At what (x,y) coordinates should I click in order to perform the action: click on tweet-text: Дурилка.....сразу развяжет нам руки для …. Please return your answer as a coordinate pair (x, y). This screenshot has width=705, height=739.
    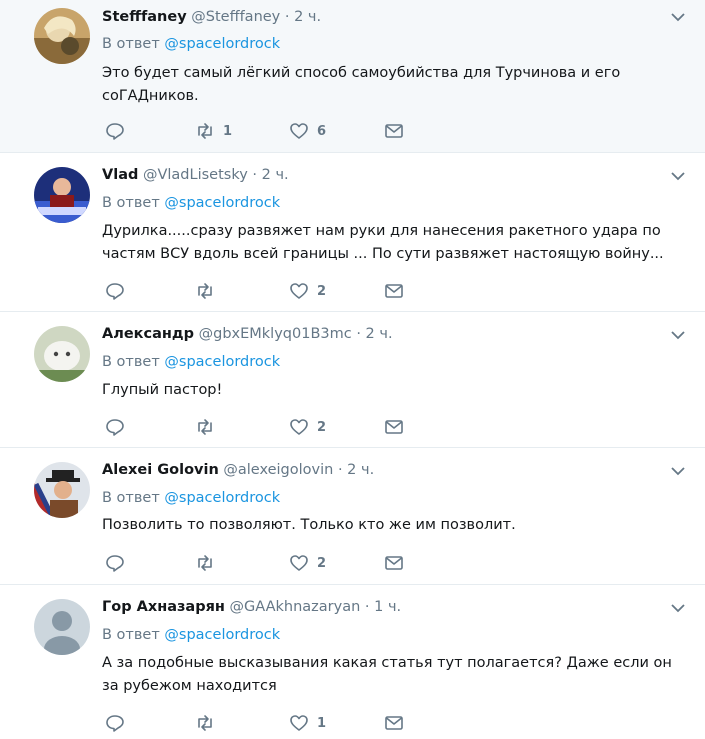
    Looking at the image, I should click on (383, 242).